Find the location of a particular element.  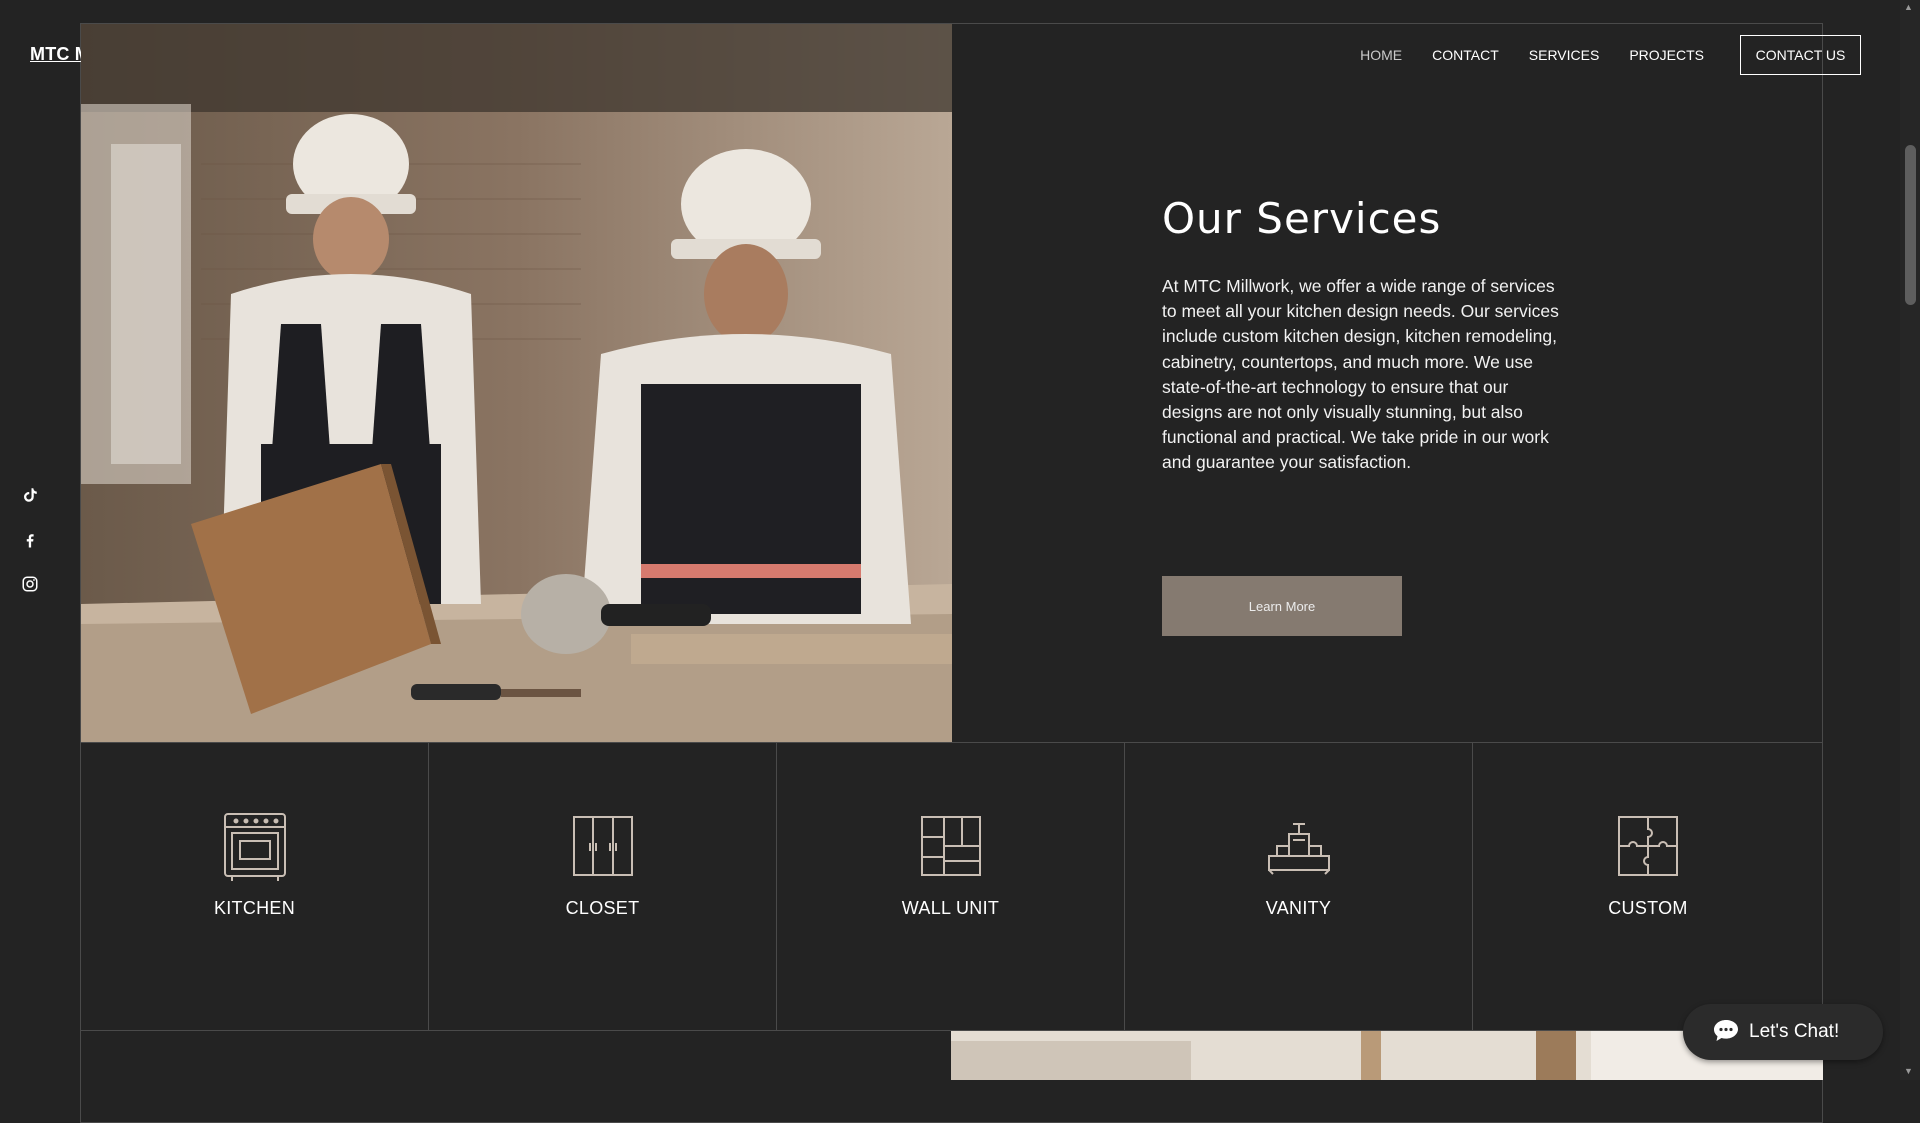

nav-home: HOME is located at coordinates (1381, 55).